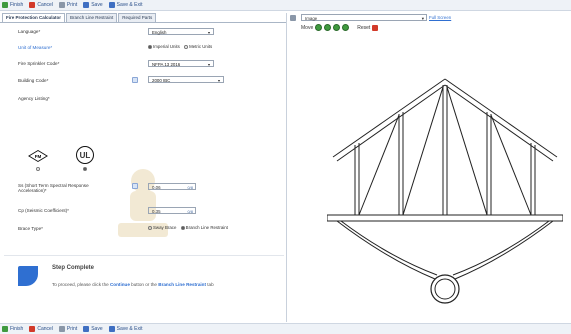 The height and width of the screenshot is (334, 571). Describe the element at coordinates (180, 46) in the screenshot. I see `unit-of-measure-radio-group: Imperial Units Metric Units` at that location.